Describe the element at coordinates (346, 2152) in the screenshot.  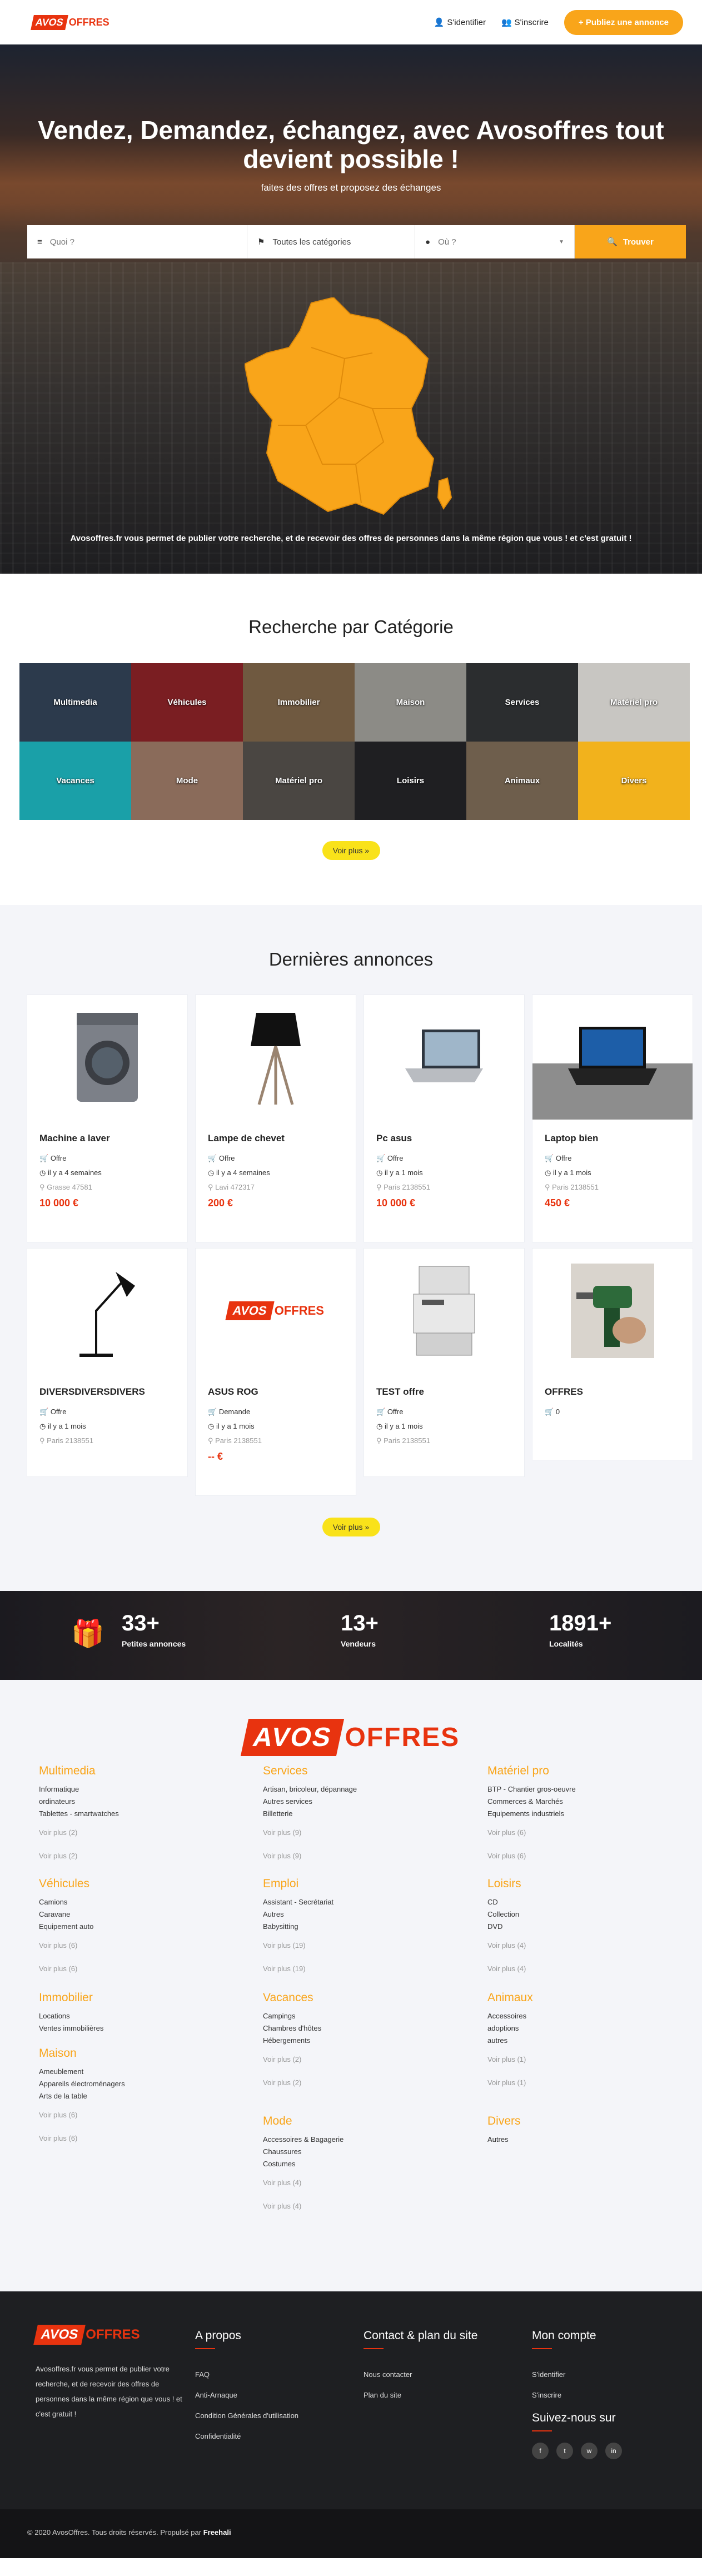
I see `category-group-item: Chaussures` at that location.